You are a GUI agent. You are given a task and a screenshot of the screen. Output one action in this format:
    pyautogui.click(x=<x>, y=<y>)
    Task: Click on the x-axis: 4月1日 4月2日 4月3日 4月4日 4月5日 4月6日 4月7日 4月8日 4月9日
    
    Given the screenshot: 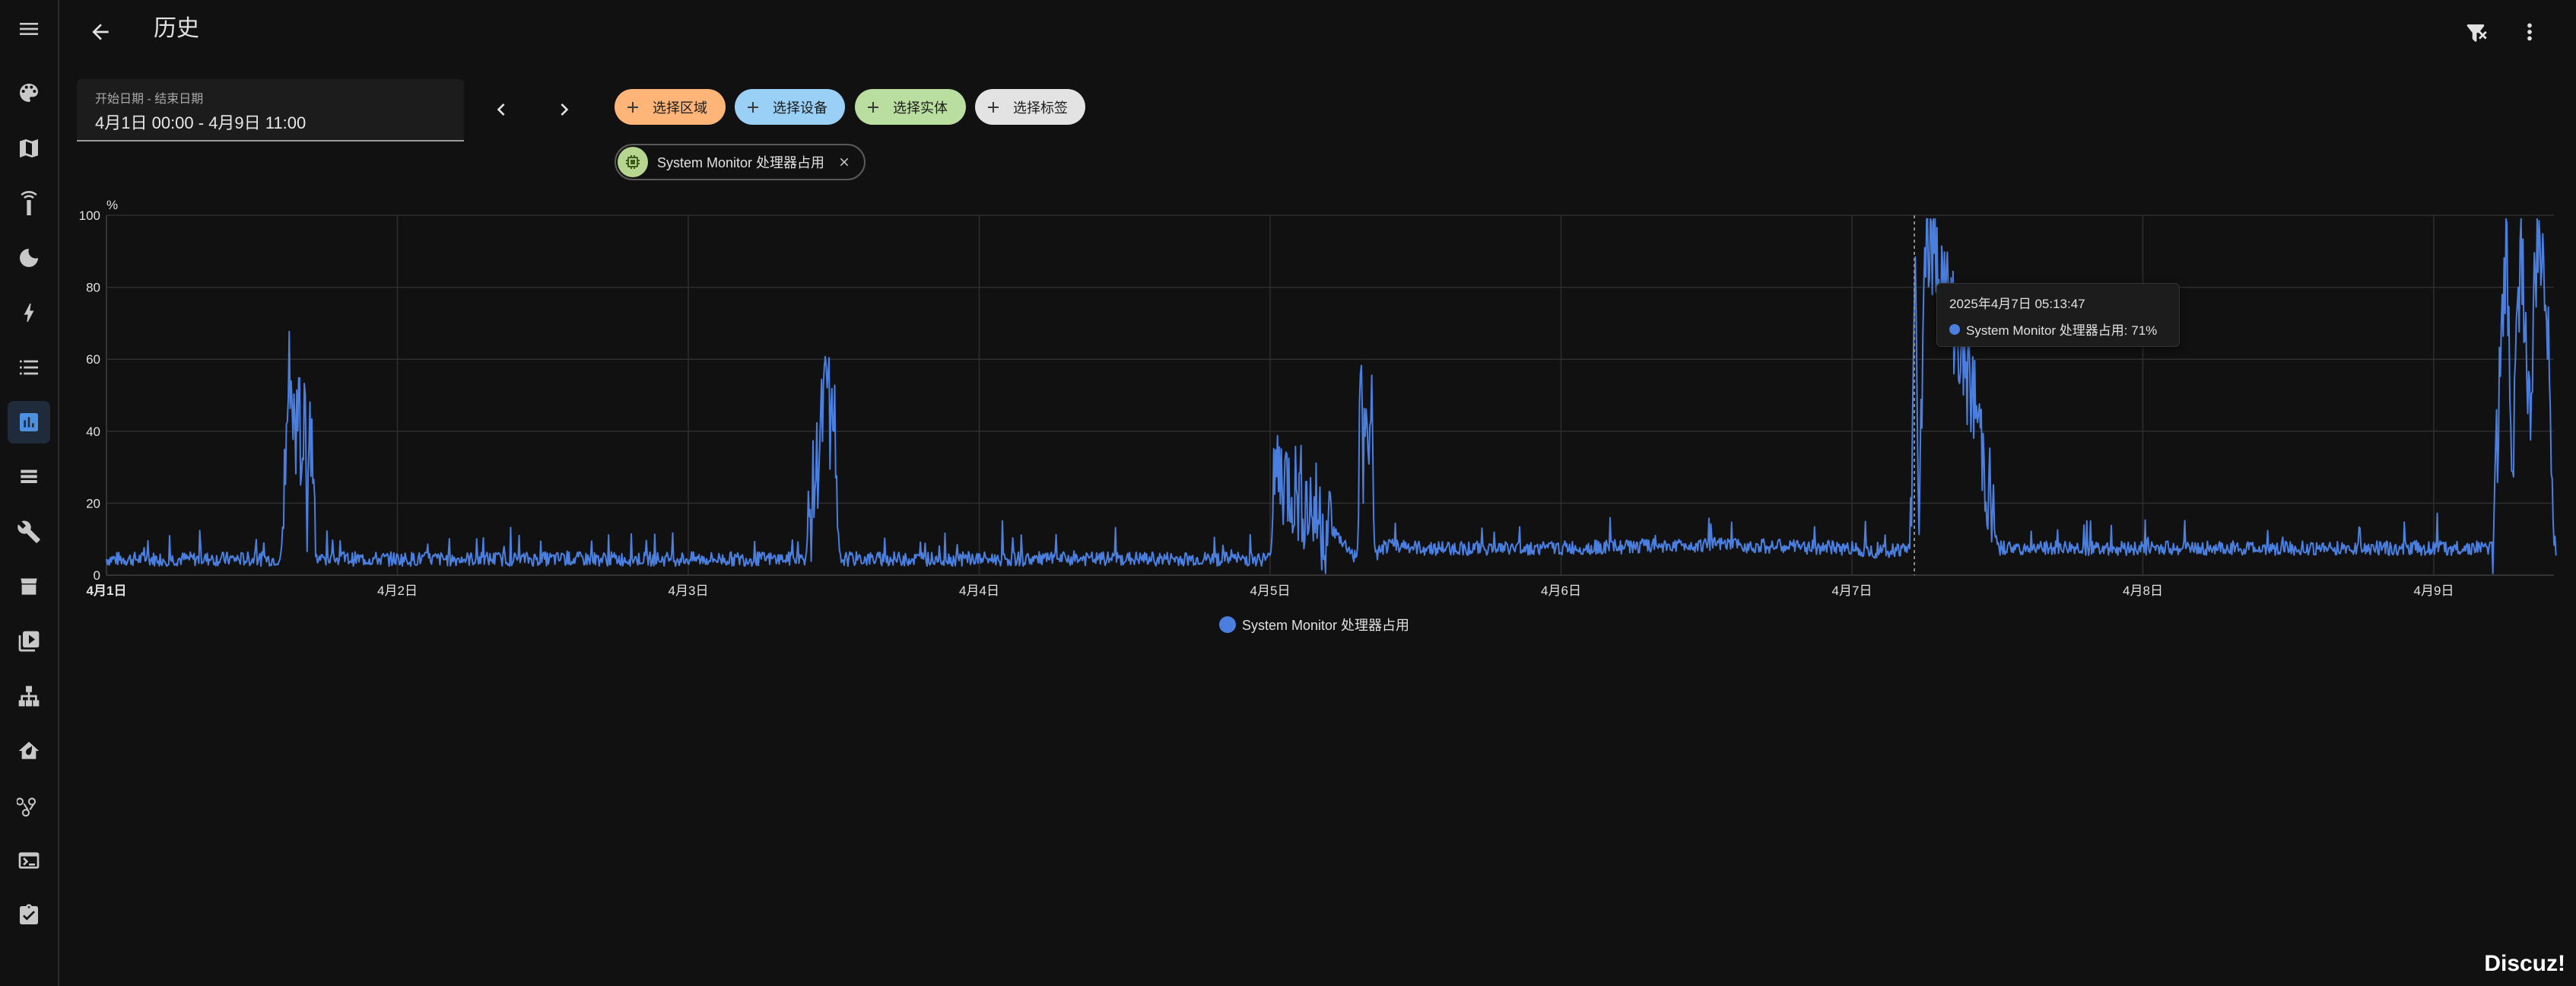 What is the action you would take?
    pyautogui.click(x=1270, y=591)
    